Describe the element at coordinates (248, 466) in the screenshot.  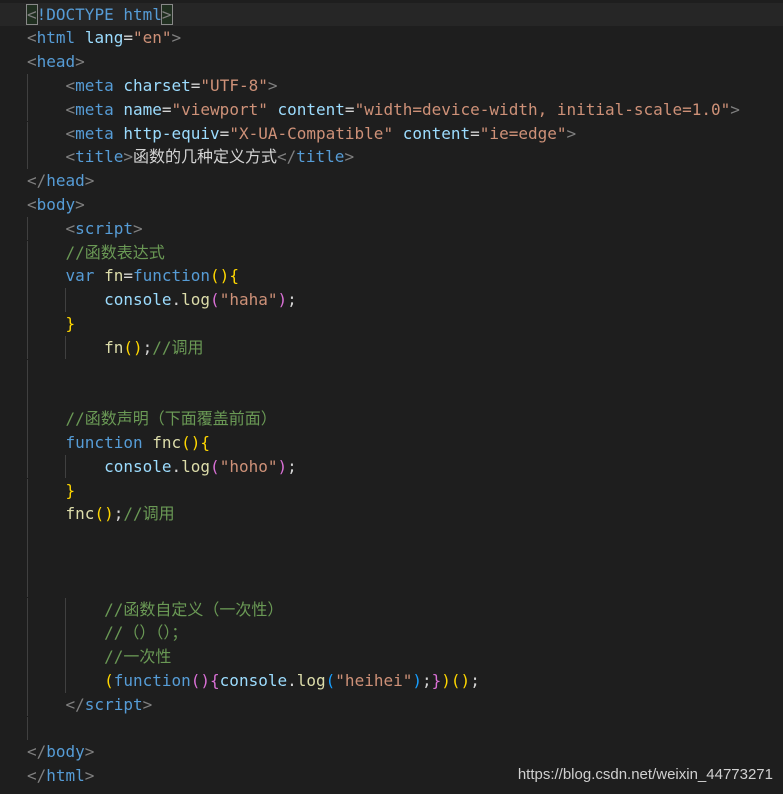
I see `code-token: "hoho"` at that location.